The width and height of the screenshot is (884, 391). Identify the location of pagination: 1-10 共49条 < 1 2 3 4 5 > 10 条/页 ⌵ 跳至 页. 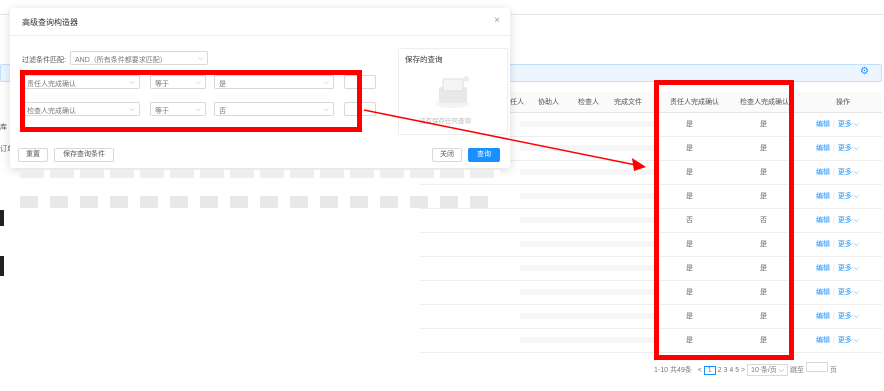
(745, 369).